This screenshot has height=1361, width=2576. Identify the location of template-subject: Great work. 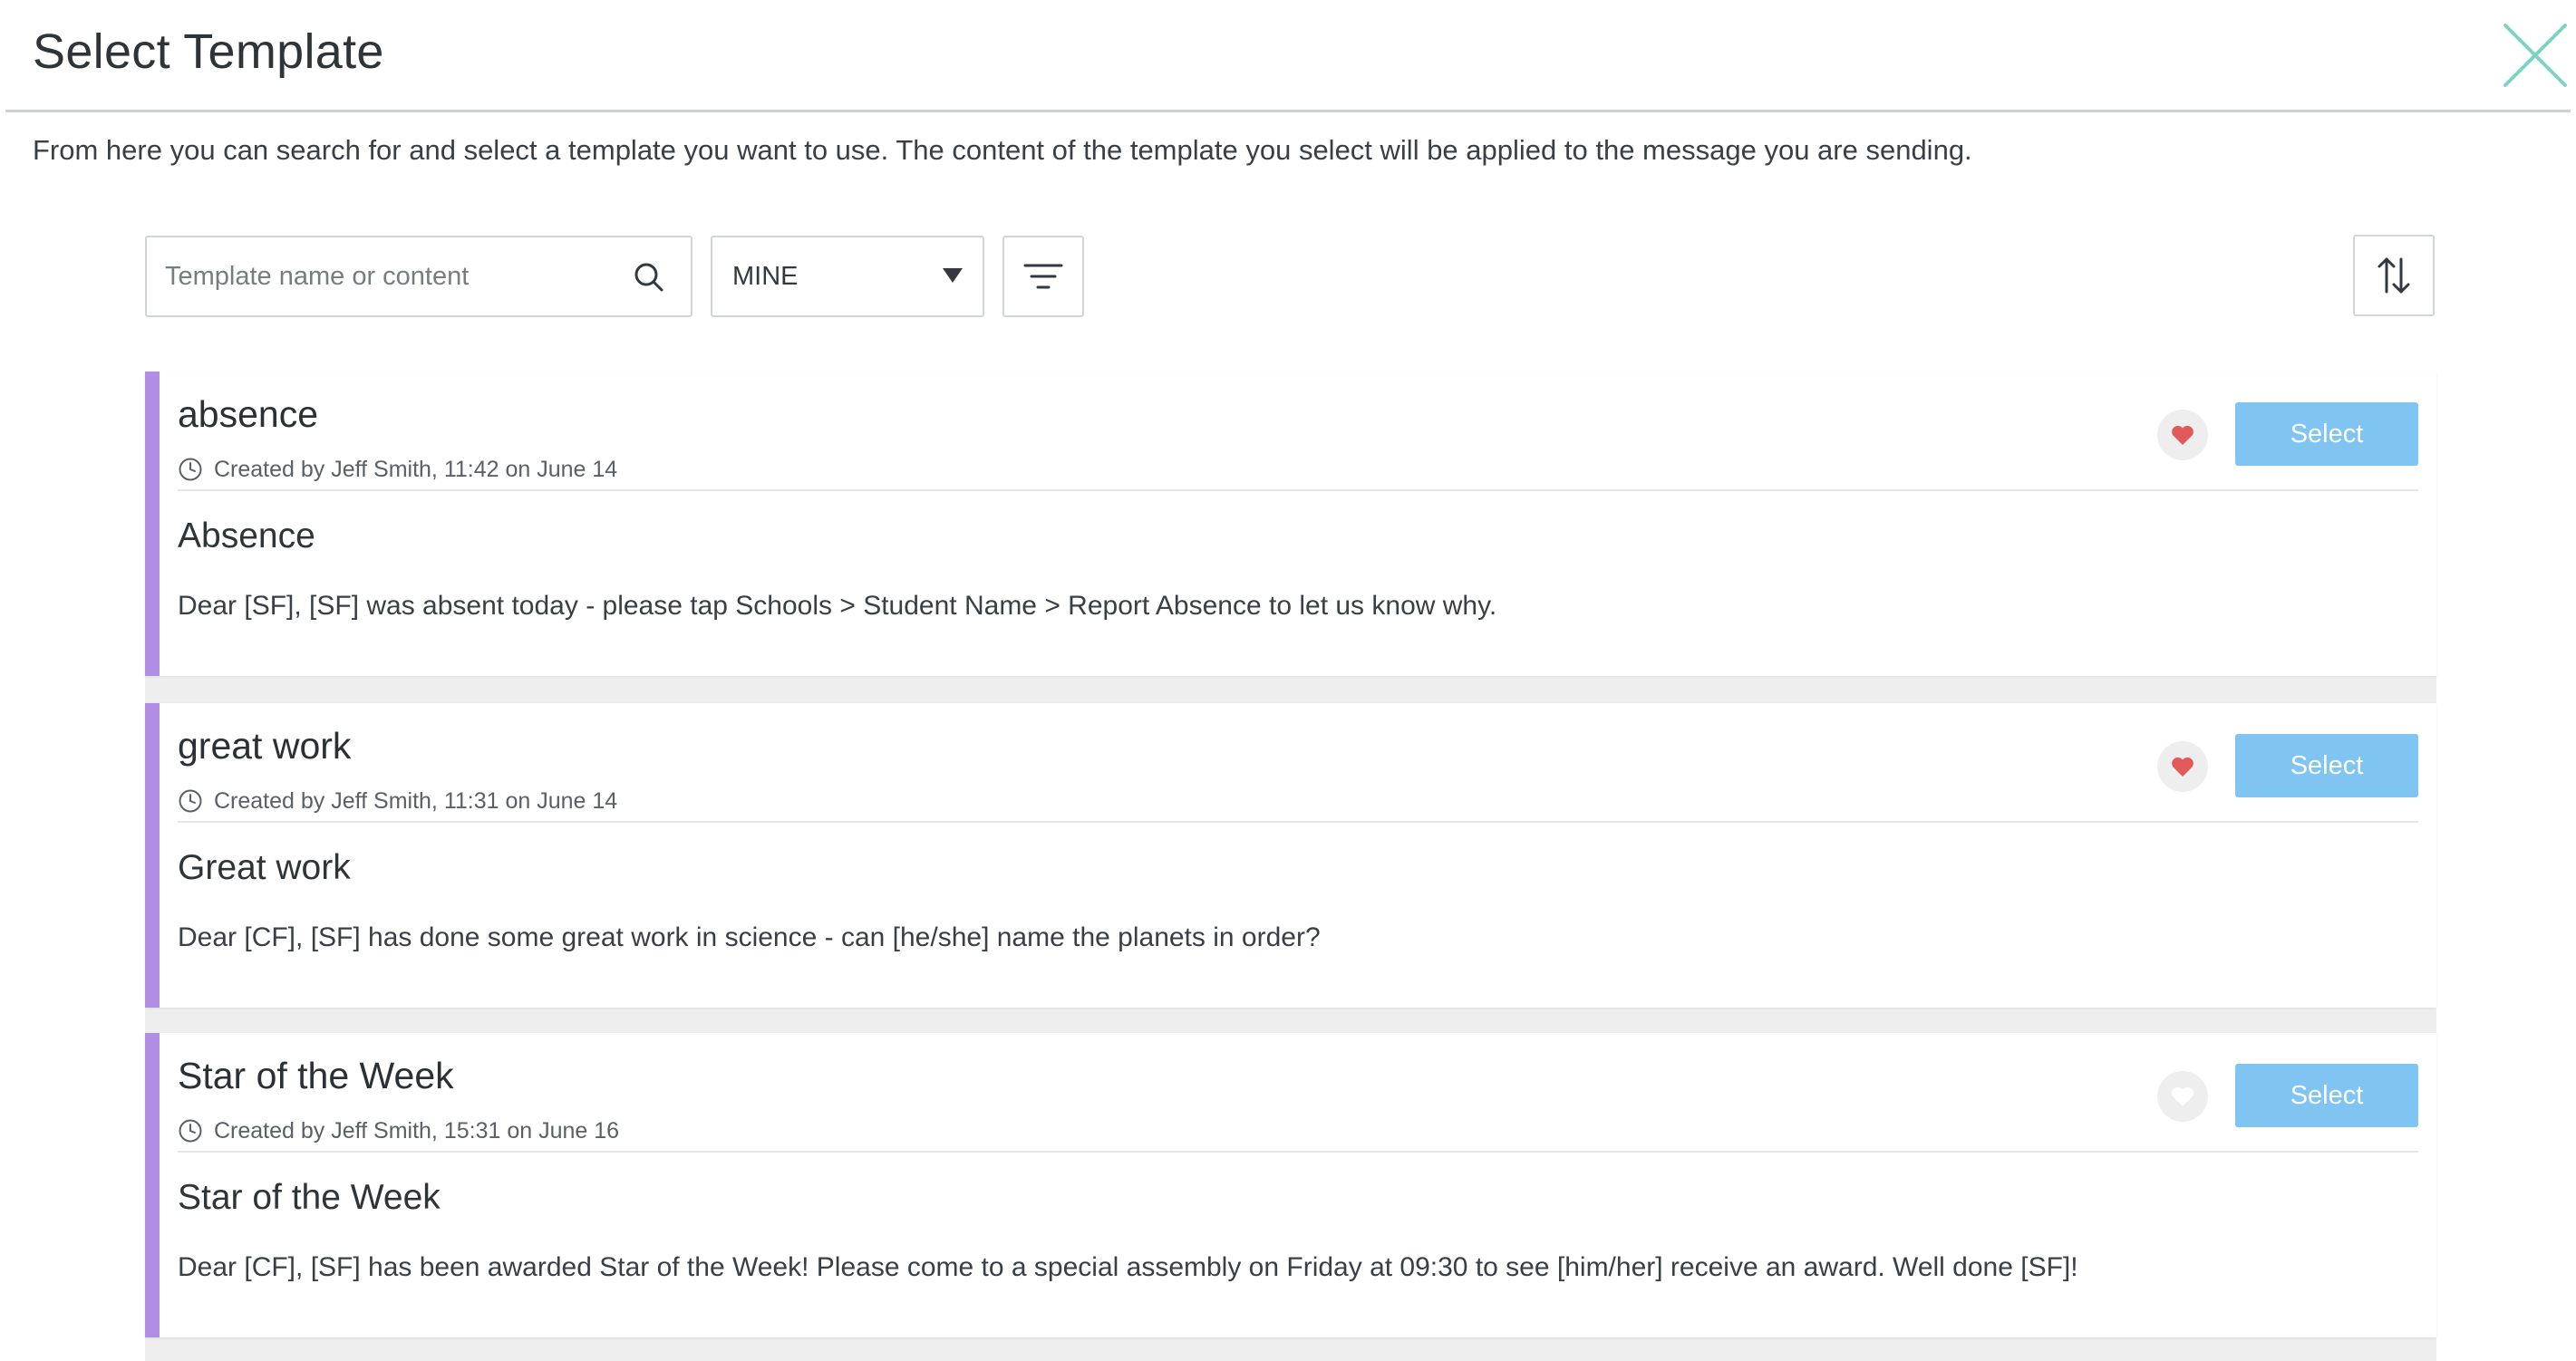
(264, 868).